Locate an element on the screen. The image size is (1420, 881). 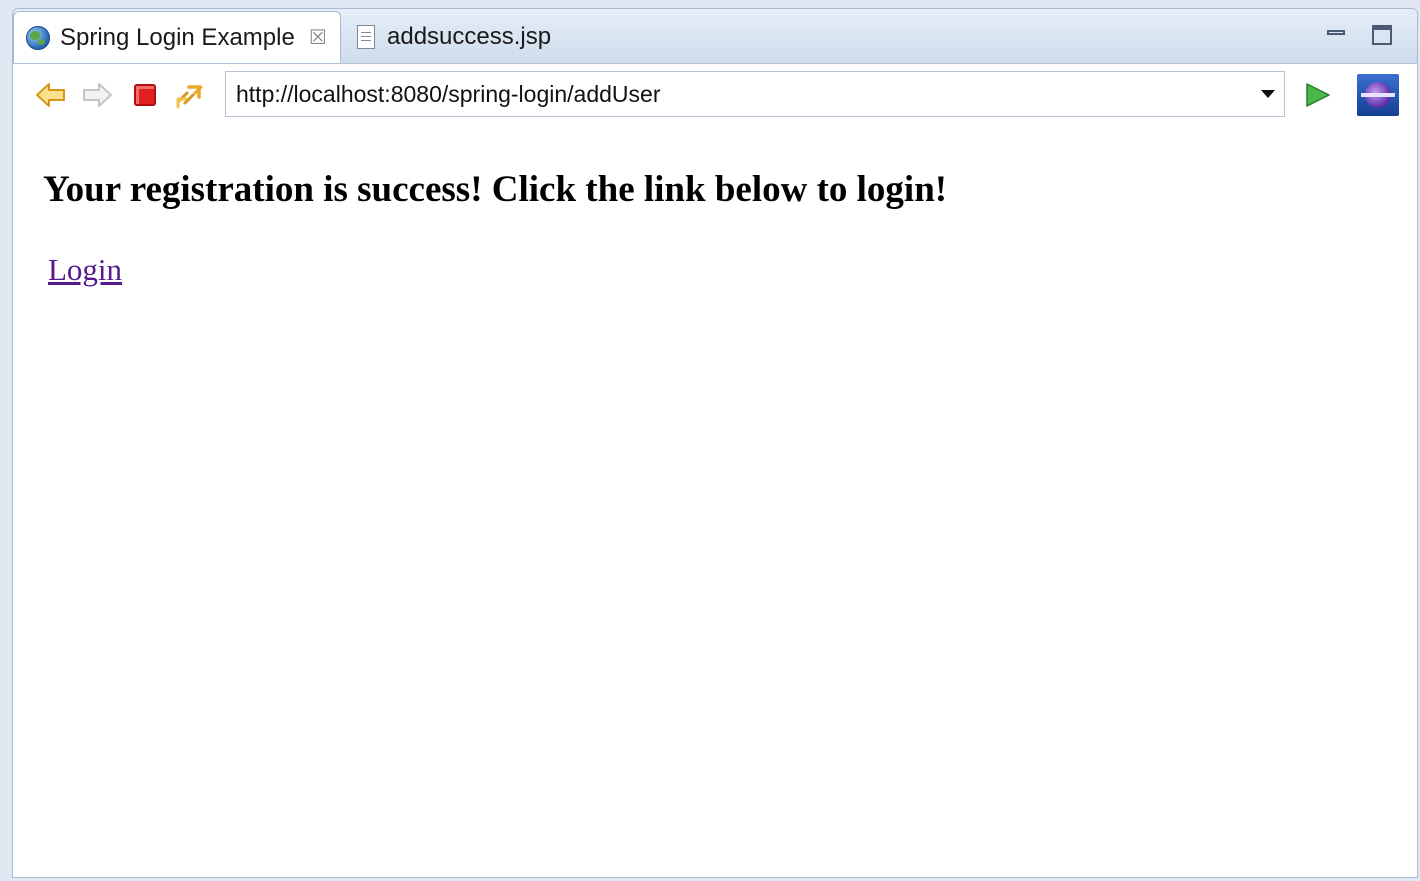
play-icon is located at coordinates (1318, 95).